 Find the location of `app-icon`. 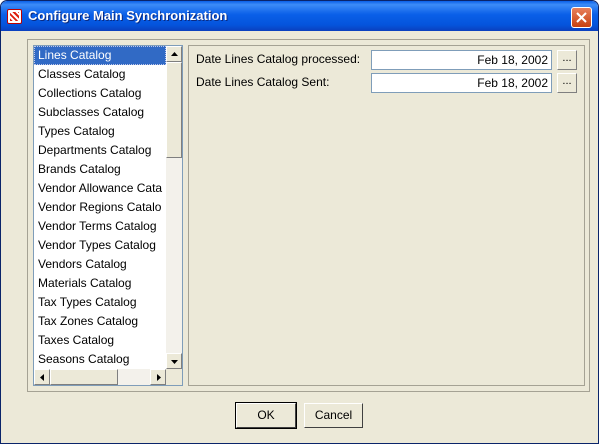

app-icon is located at coordinates (14, 16).